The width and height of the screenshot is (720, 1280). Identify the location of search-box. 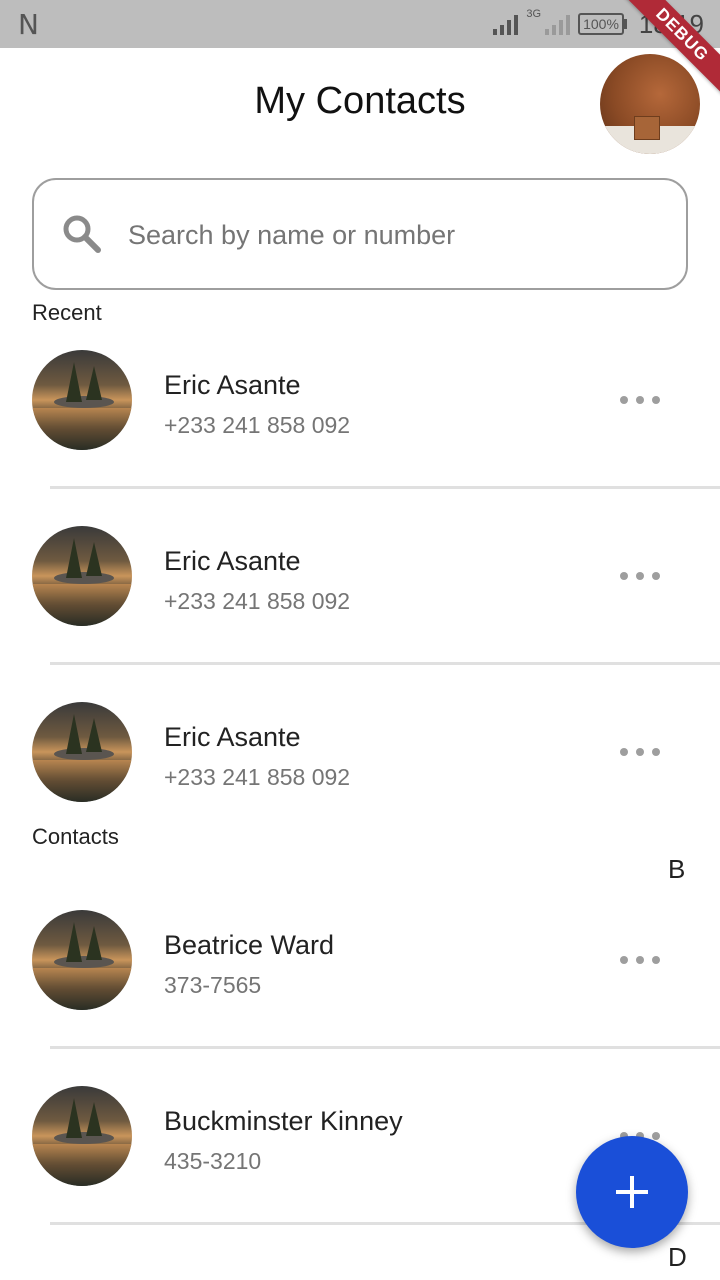
(360, 234).